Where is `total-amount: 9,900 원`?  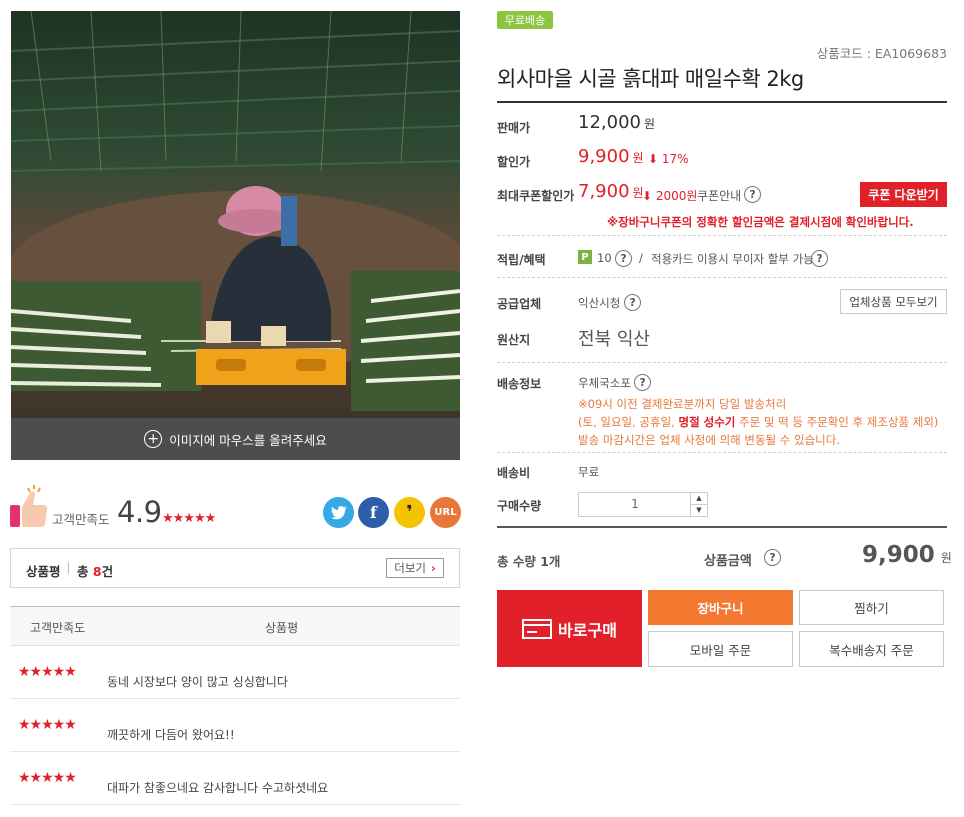
total-amount: 9,900 원 is located at coordinates (907, 555).